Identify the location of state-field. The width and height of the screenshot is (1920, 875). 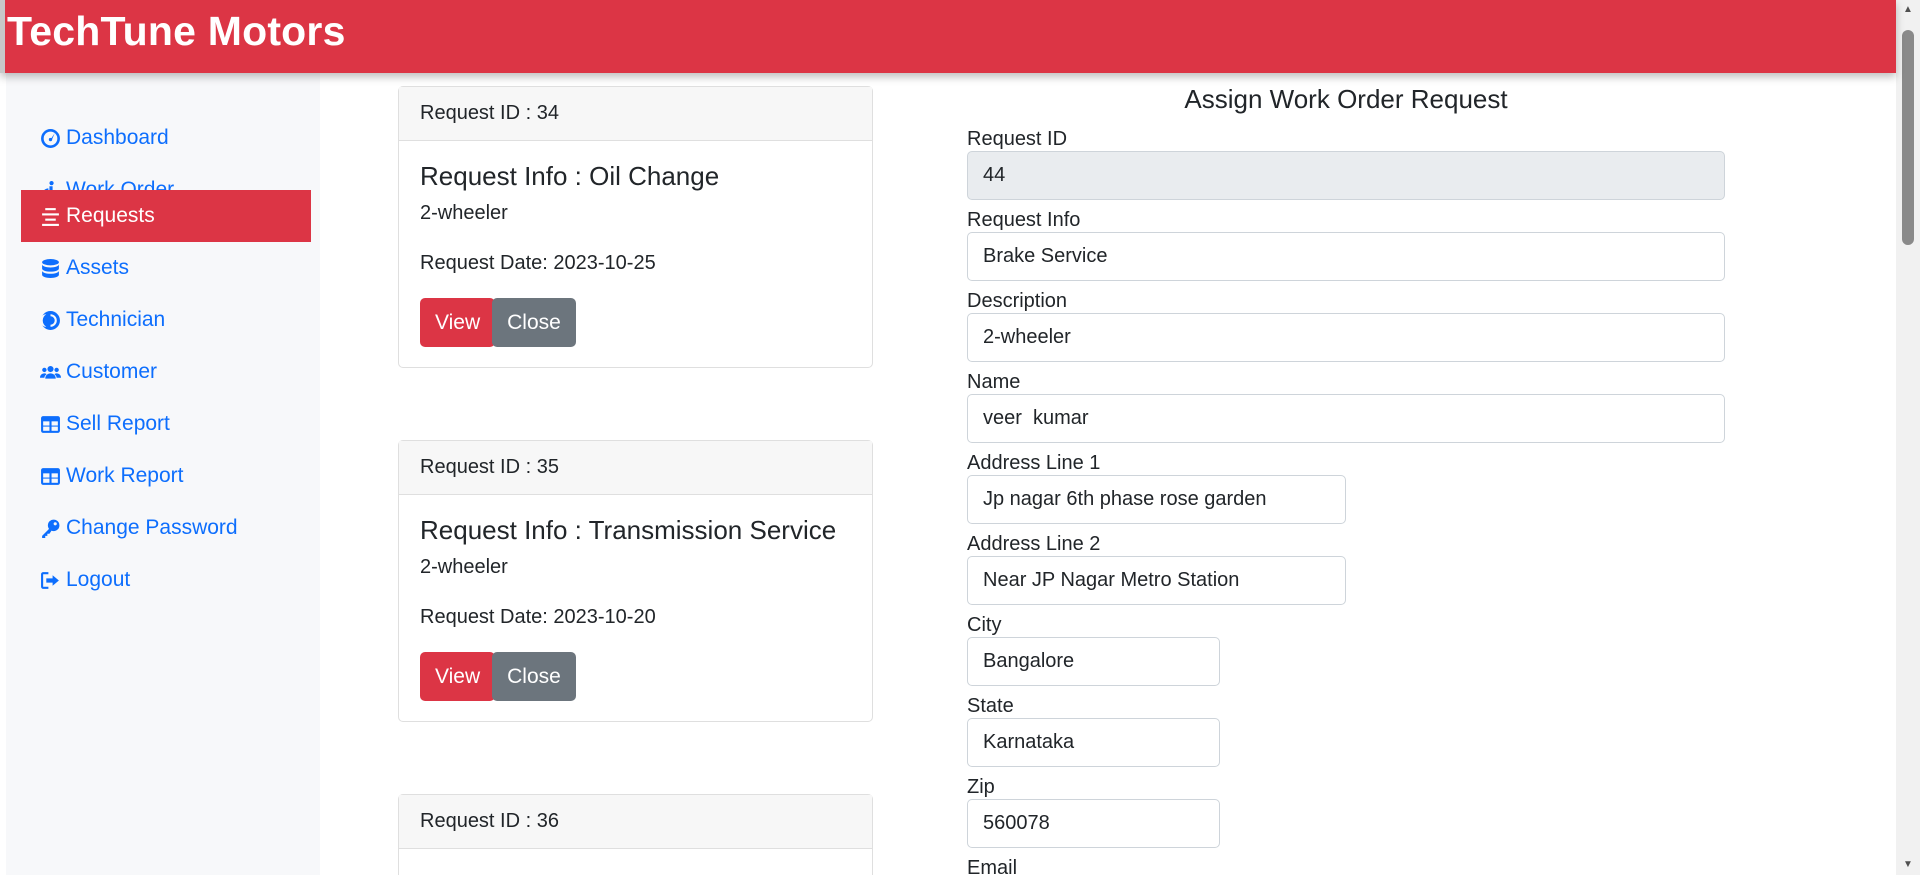
(1093, 742).